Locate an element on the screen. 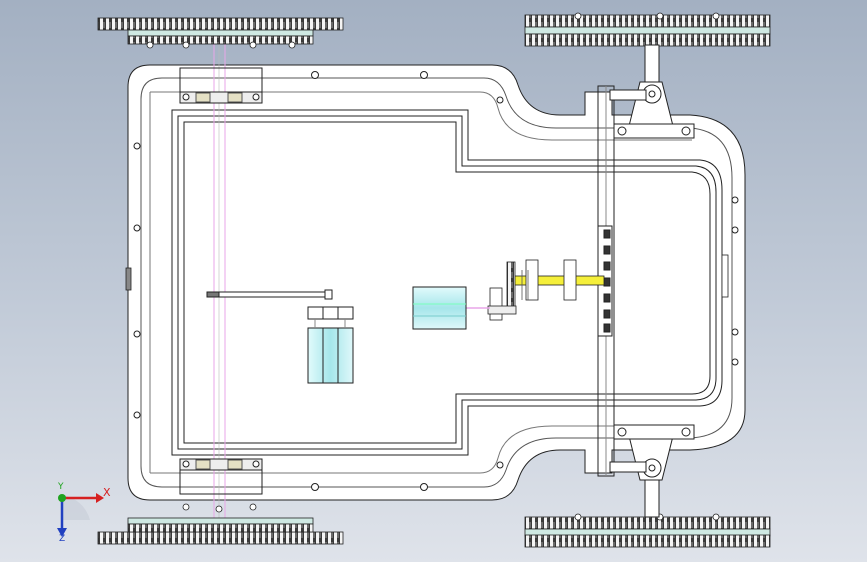  side-tab is located at coordinates (128, 279).